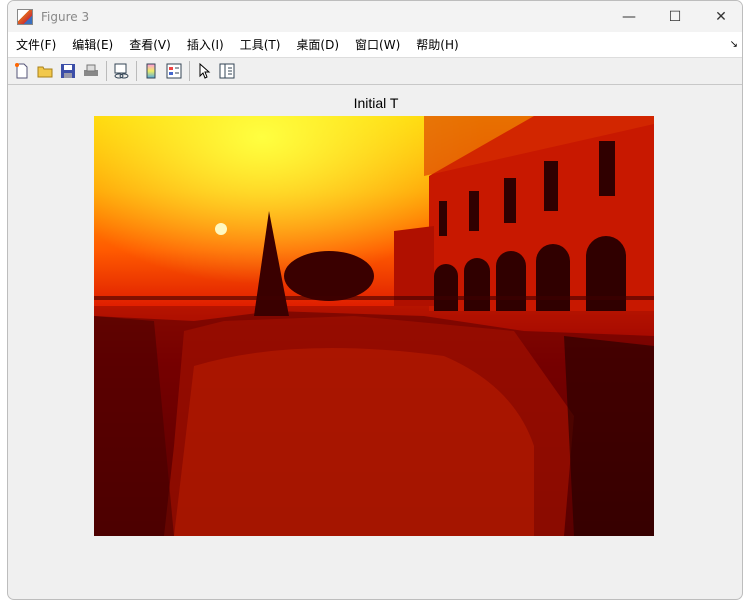 This screenshot has width=750, height=607. Describe the element at coordinates (720, 16) in the screenshot. I see `close-button: ✕` at that location.